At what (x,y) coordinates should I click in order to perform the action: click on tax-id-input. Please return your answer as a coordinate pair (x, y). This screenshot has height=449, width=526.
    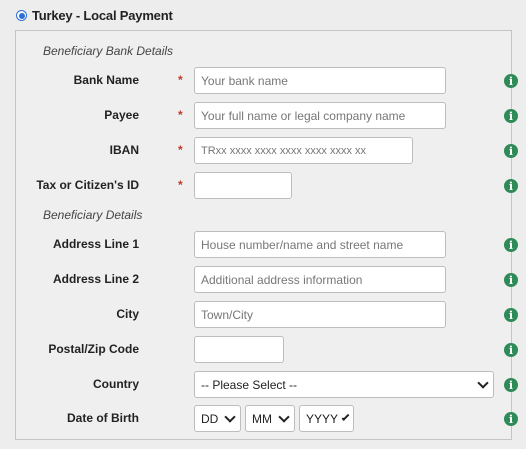
    Looking at the image, I should click on (243, 185).